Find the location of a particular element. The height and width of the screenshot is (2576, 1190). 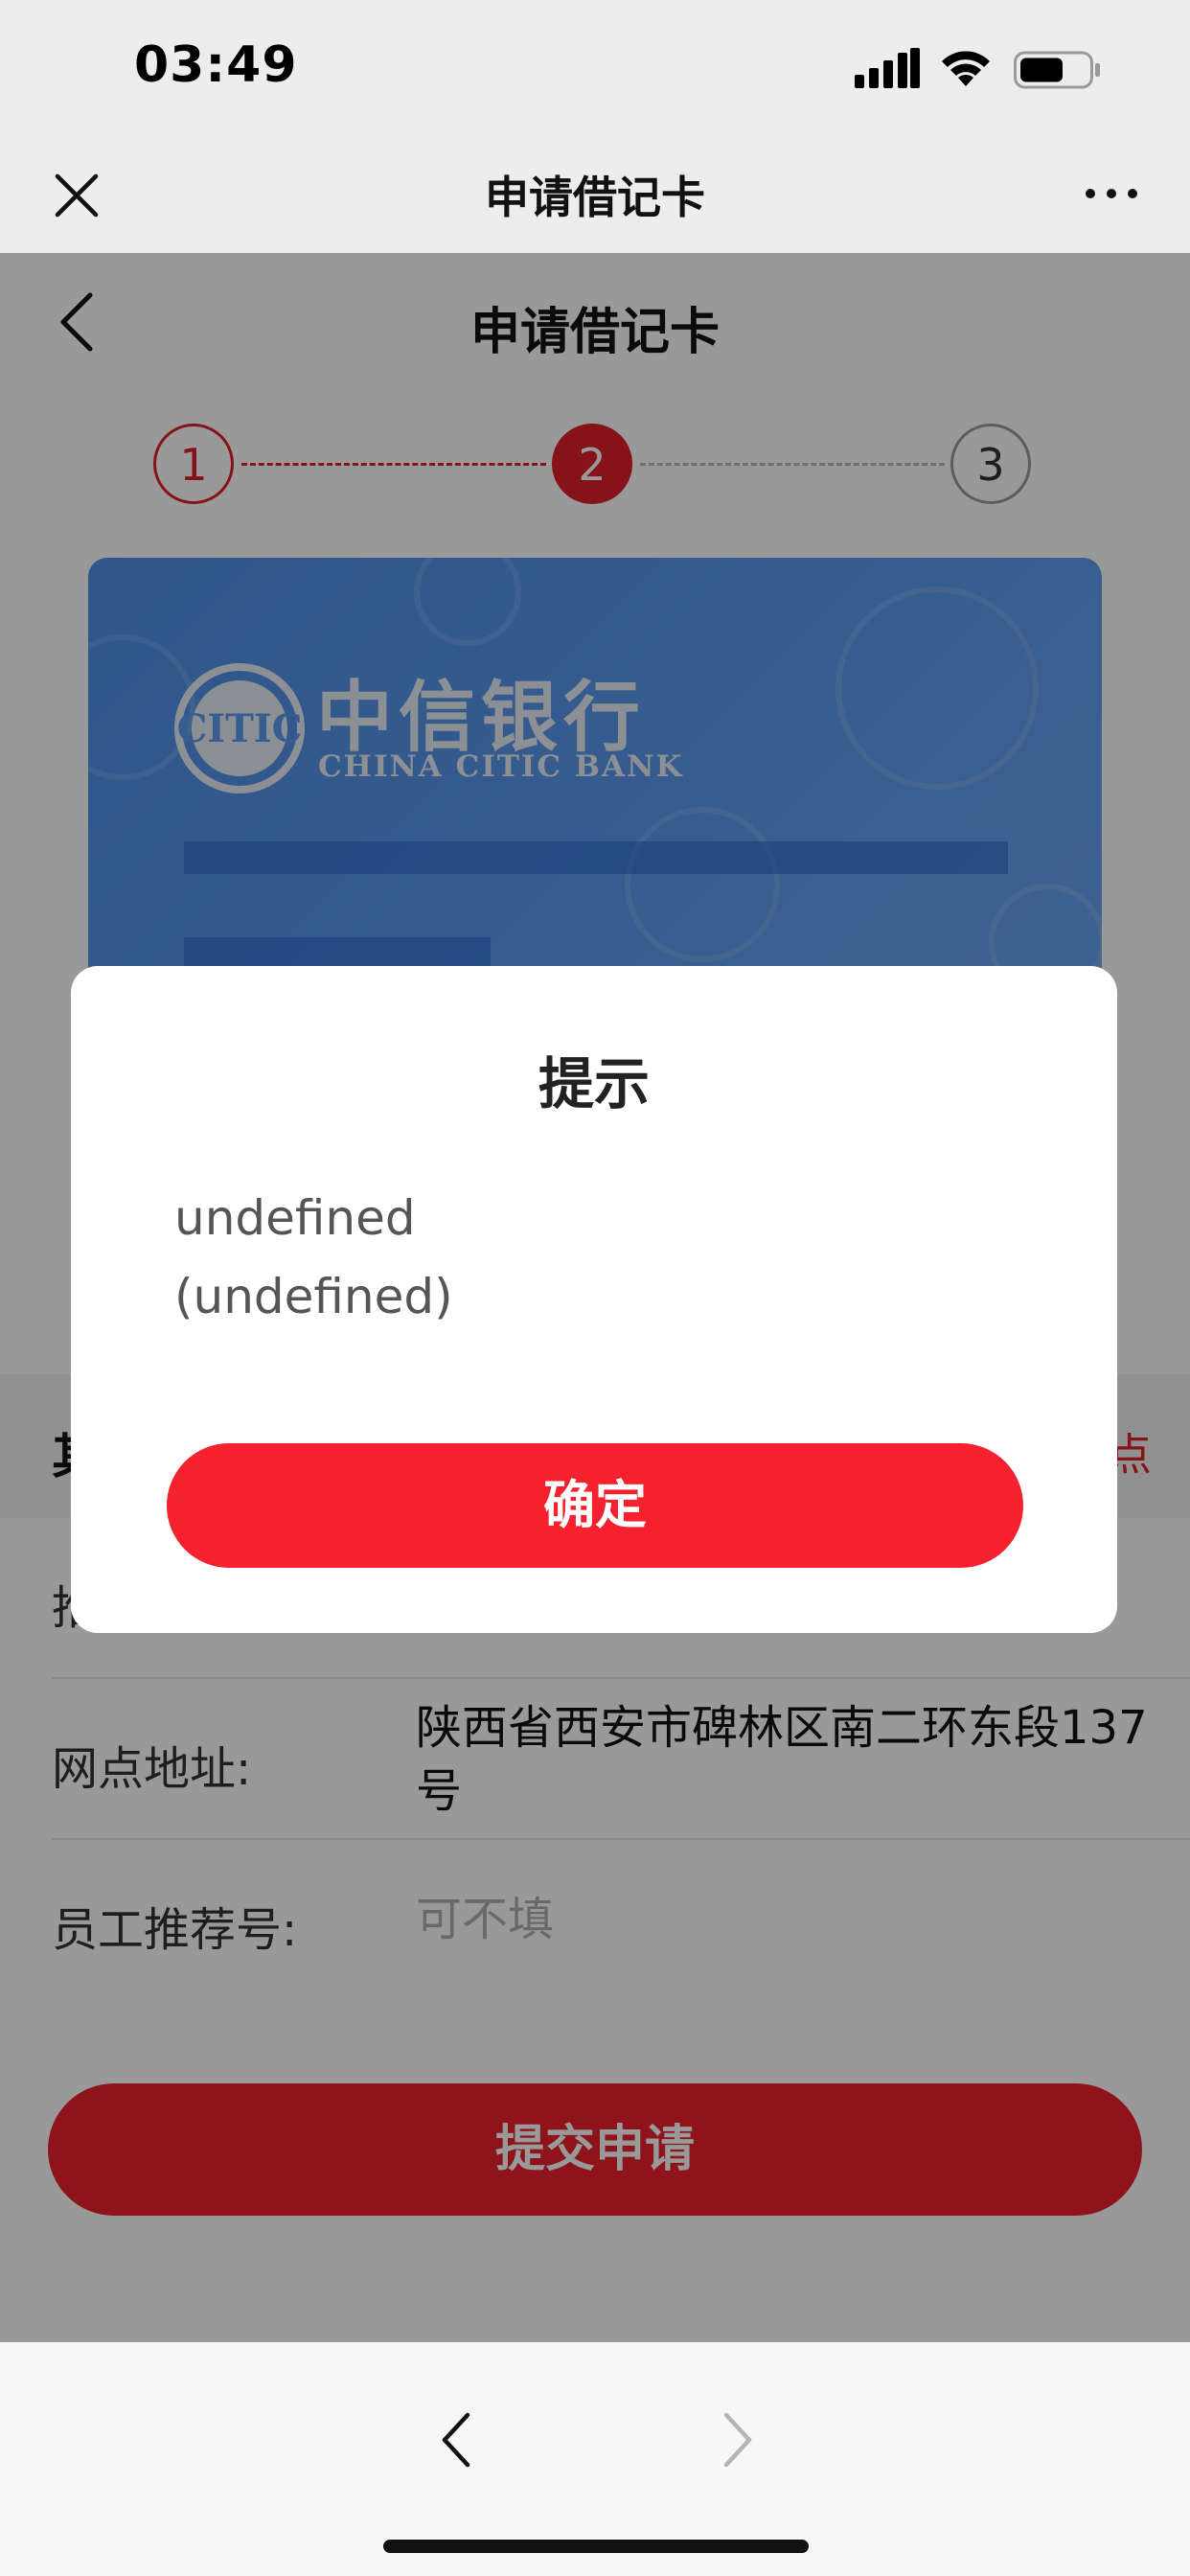

chevron-left-icon is located at coordinates (456, 2440).